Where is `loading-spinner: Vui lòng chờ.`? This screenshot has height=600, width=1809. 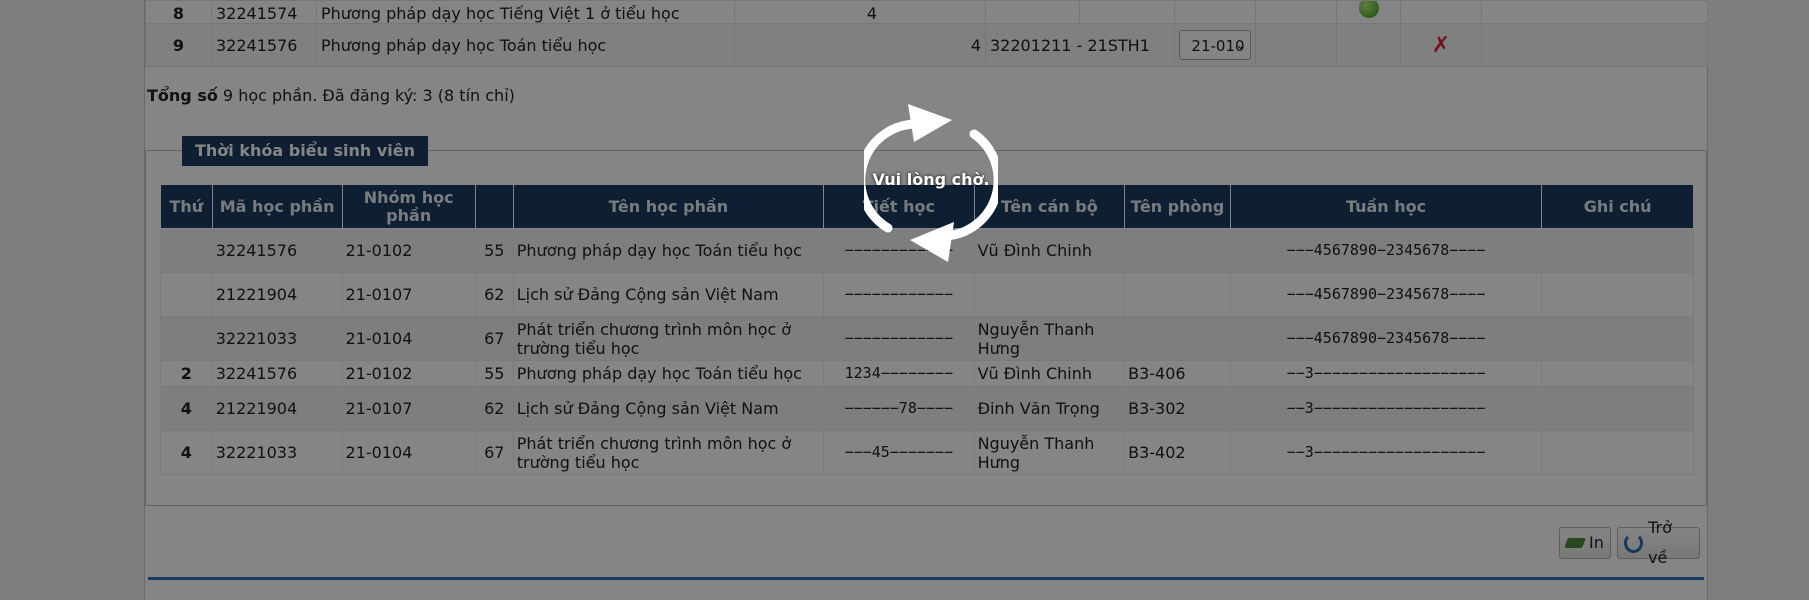 loading-spinner: Vui lòng chờ. is located at coordinates (929, 182).